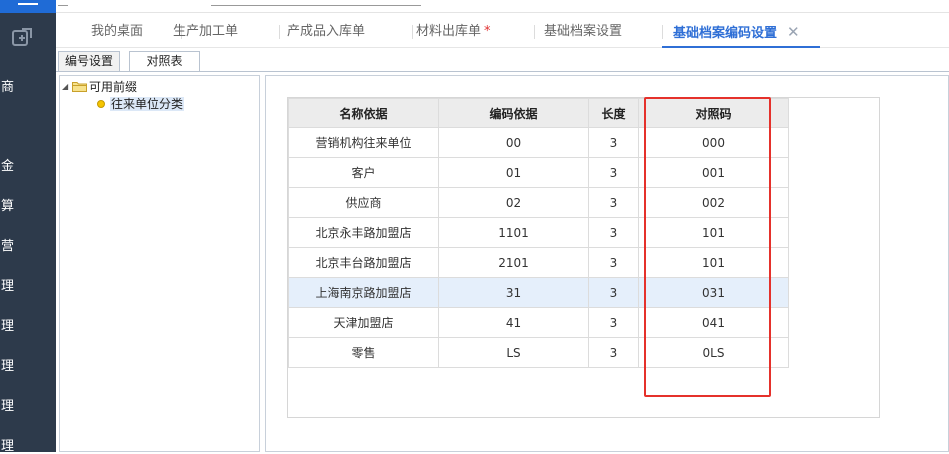 Image resolution: width=949 pixels, height=454 pixels. What do you see at coordinates (613, 113) in the screenshot?
I see `column-header-length: 长度` at bounding box center [613, 113].